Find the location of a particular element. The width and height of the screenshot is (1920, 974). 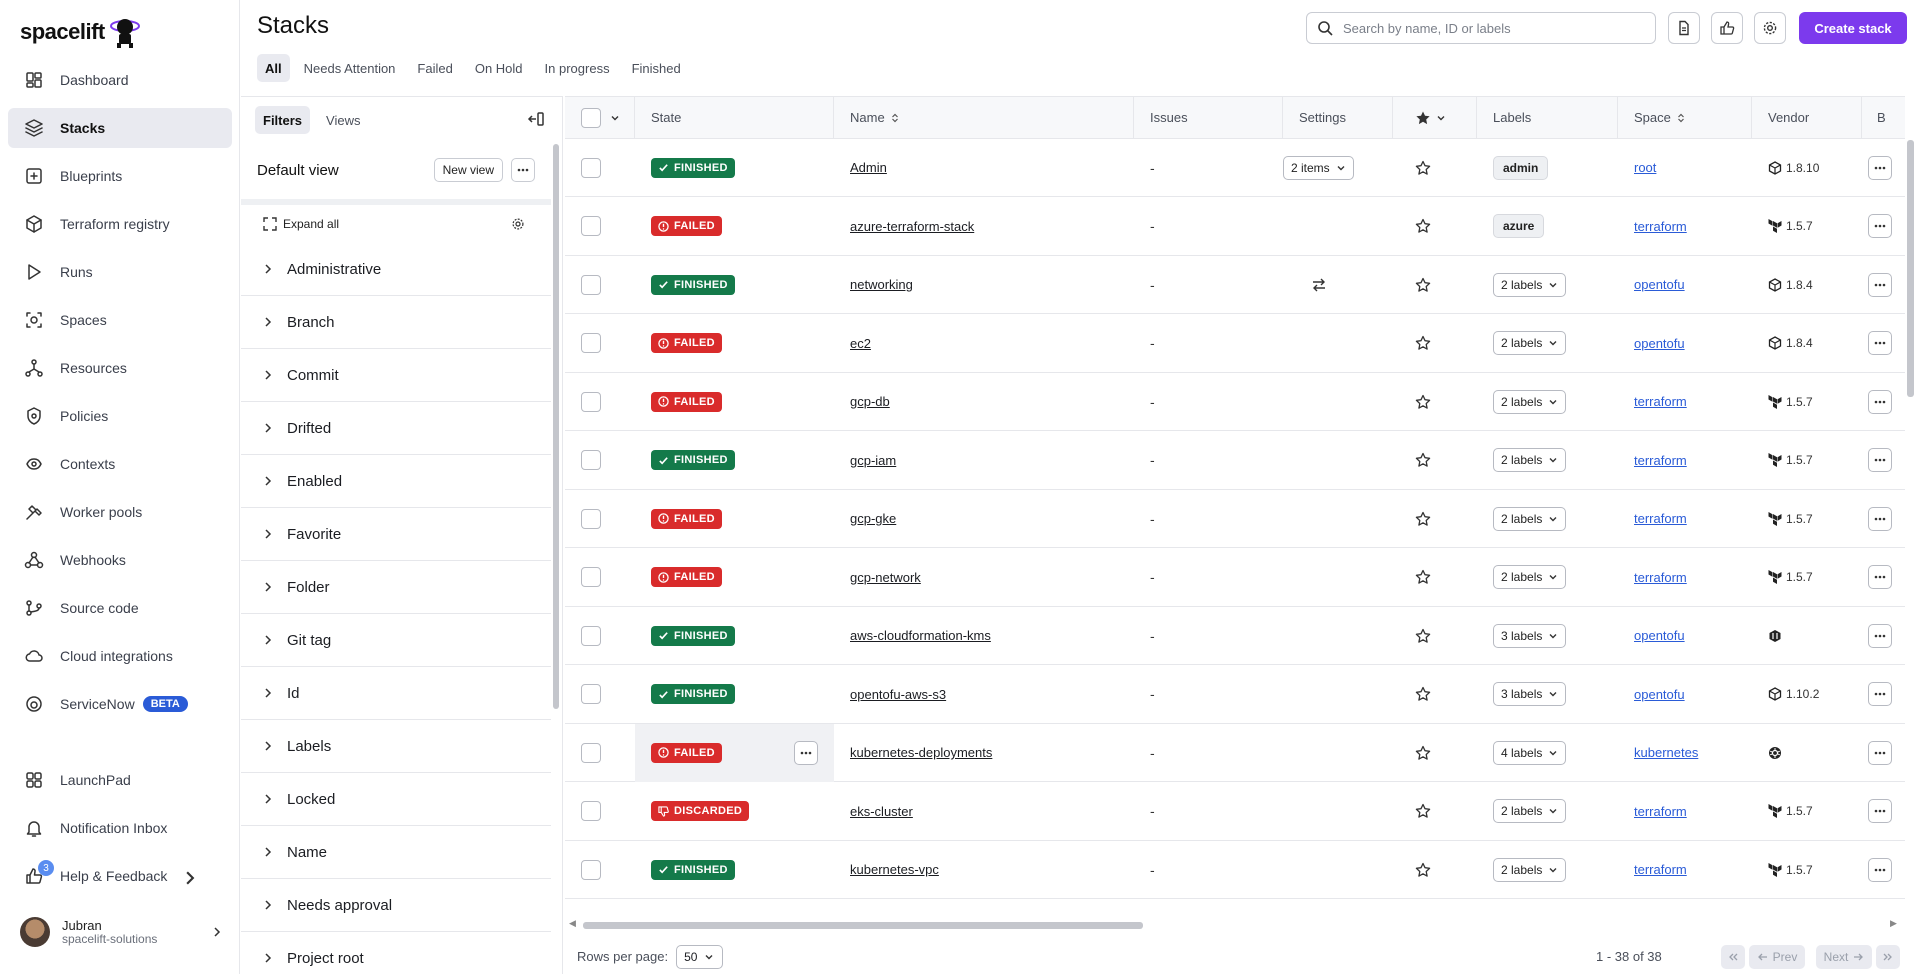

stack-name-link: aws-cloudformation-kms is located at coordinates (920, 635).